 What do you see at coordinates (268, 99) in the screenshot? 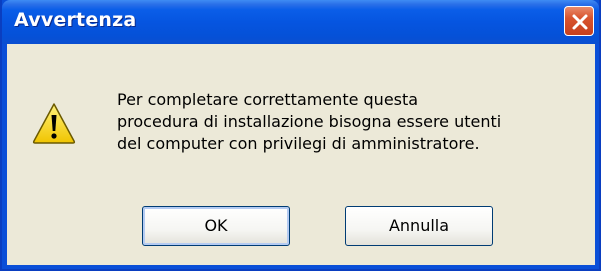
I see `message-line: Per completare correttamente questa` at bounding box center [268, 99].